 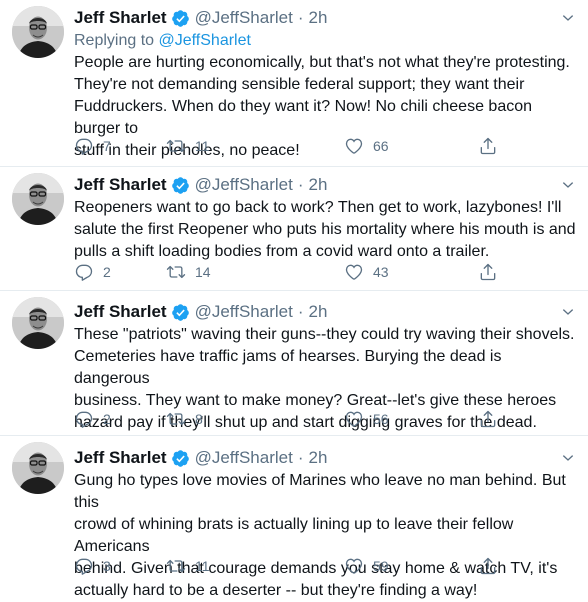 I want to click on like-button: 66, so click(x=366, y=146).